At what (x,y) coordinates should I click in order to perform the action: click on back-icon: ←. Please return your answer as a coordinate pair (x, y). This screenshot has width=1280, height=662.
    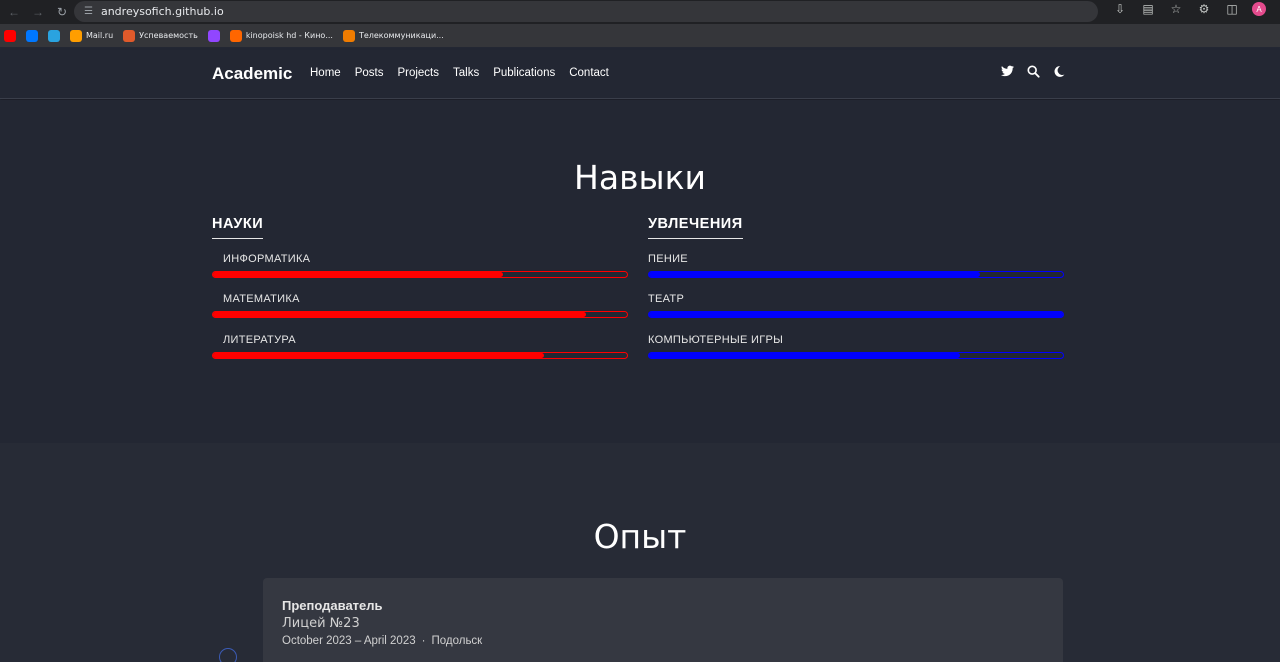
    Looking at the image, I should click on (14, 12).